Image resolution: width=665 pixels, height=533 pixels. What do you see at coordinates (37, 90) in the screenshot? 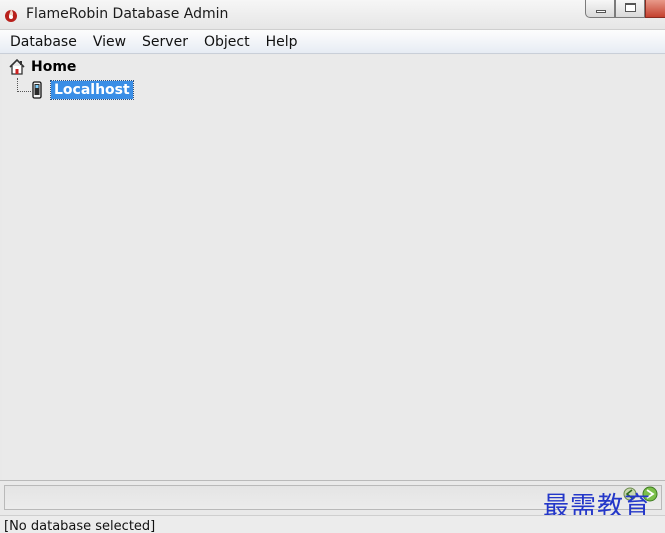
I see `server-icon` at bounding box center [37, 90].